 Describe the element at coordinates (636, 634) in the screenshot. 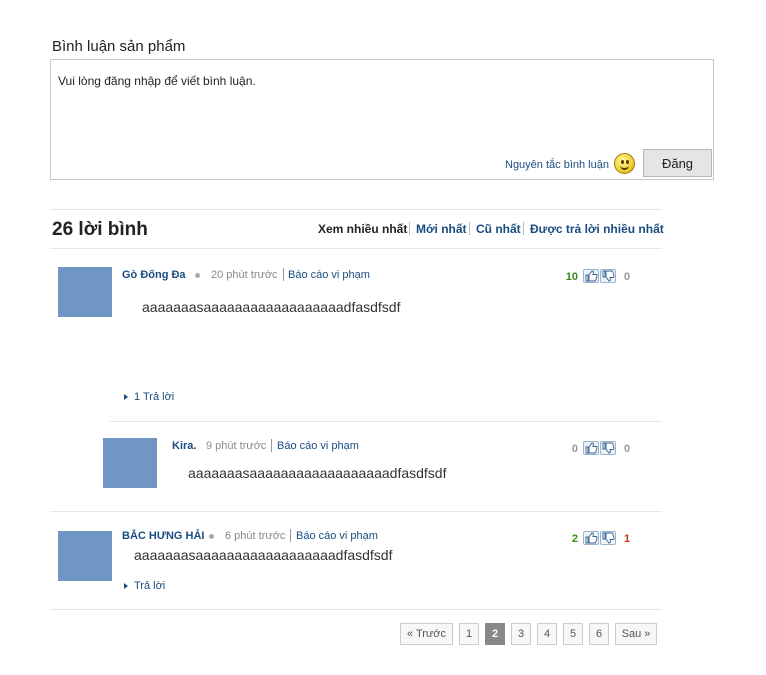

I see `page-next-button: Sau »` at that location.